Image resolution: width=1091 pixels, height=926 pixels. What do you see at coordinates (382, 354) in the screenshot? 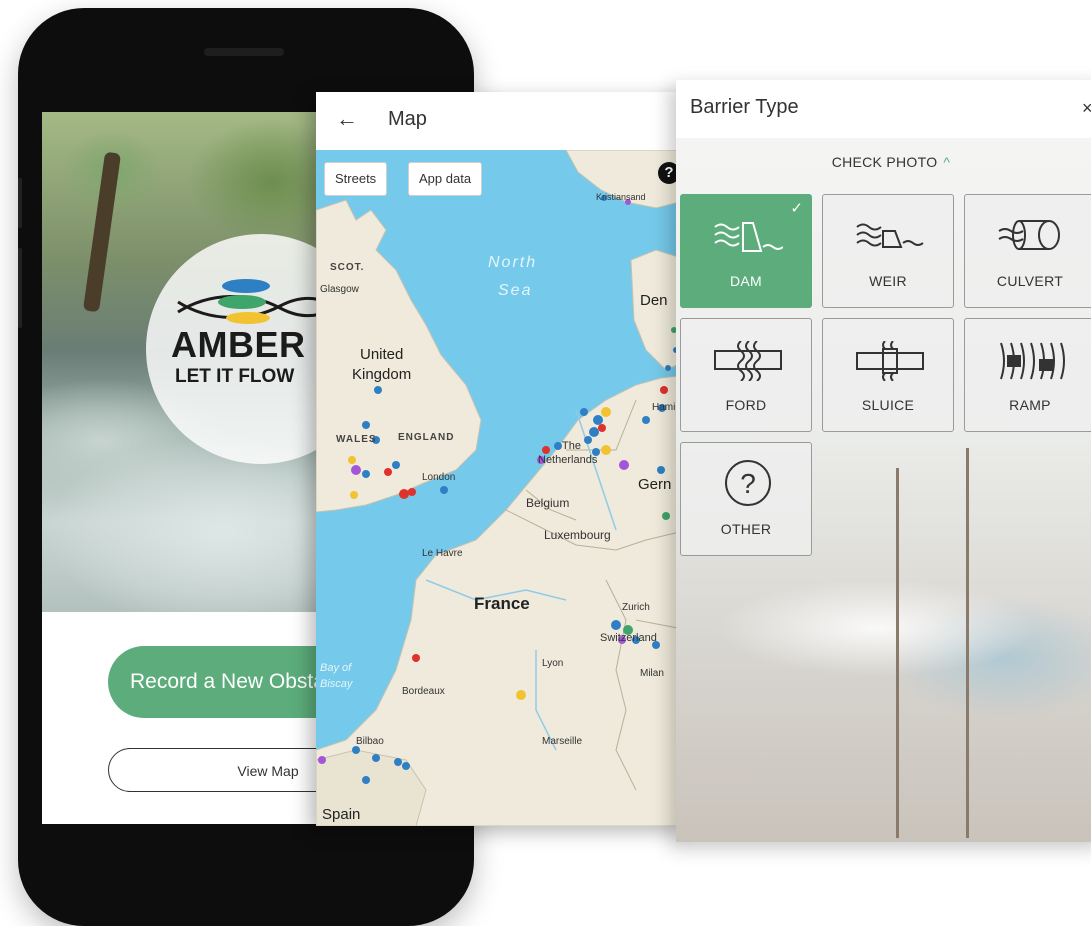
I see `map-label: United` at bounding box center [382, 354].